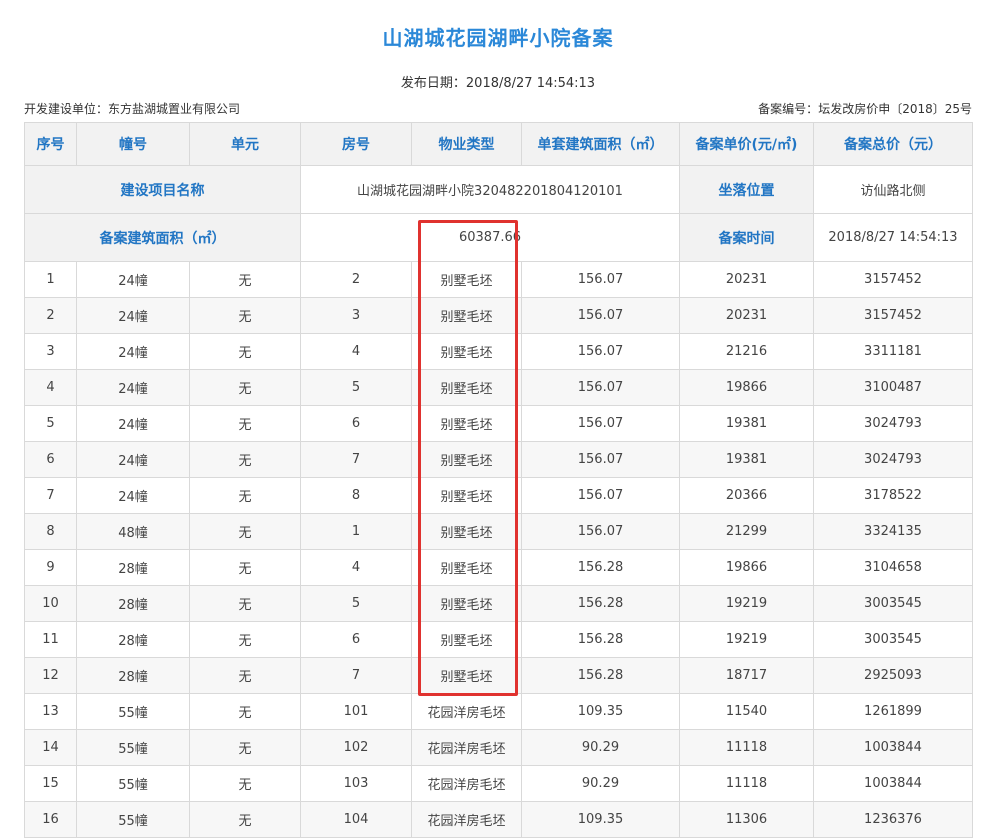  Describe the element at coordinates (356, 315) in the screenshot. I see `cell-room: 3` at that location.